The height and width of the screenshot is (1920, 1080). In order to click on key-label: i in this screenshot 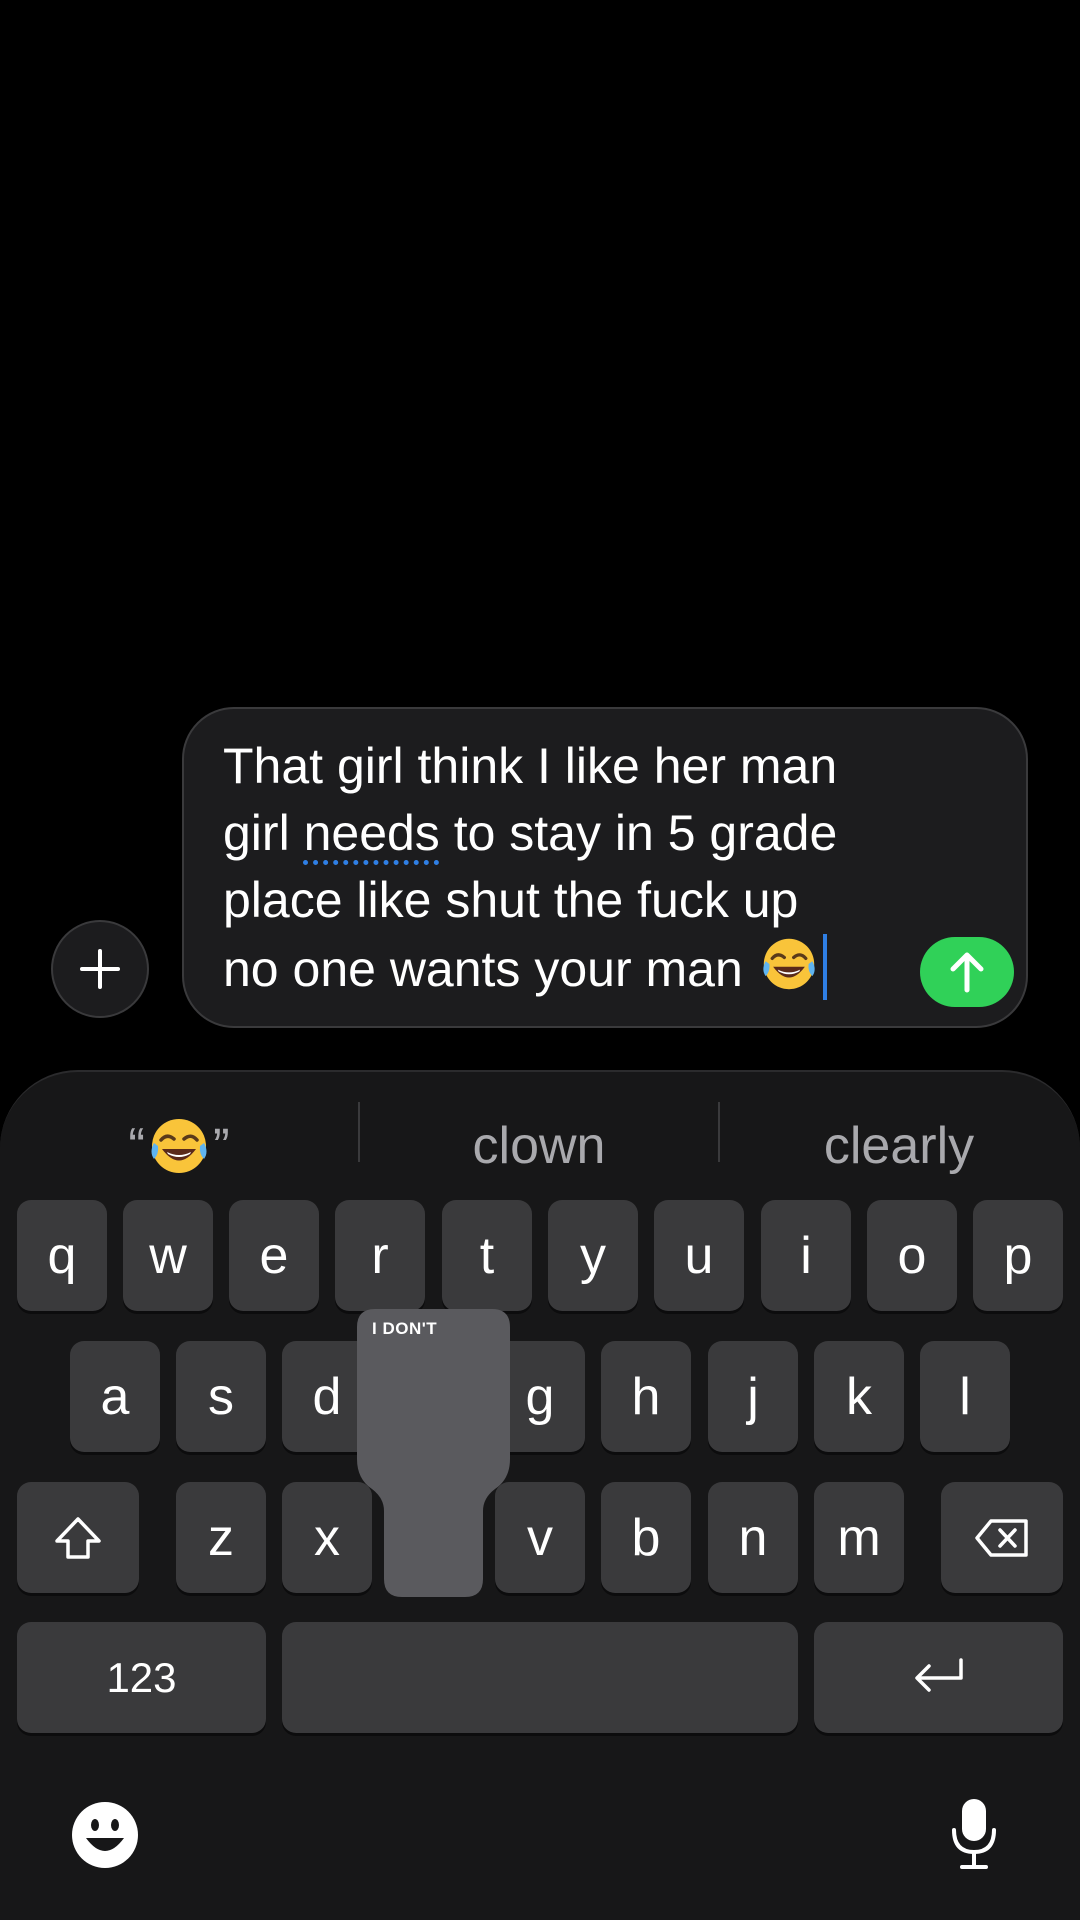, I will do `click(806, 1255)`.